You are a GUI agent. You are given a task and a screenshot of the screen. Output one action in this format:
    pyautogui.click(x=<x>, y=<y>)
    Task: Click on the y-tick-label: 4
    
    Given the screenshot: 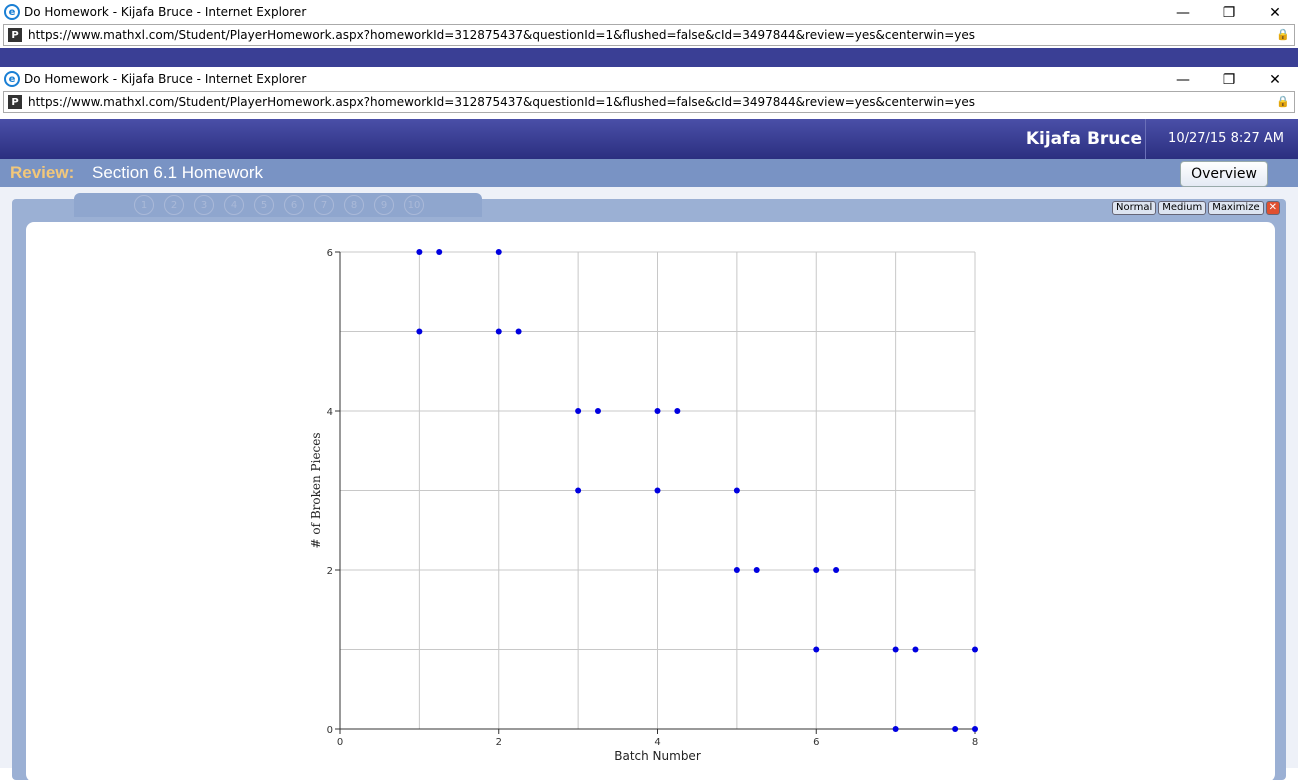 What is the action you would take?
    pyautogui.click(x=330, y=412)
    